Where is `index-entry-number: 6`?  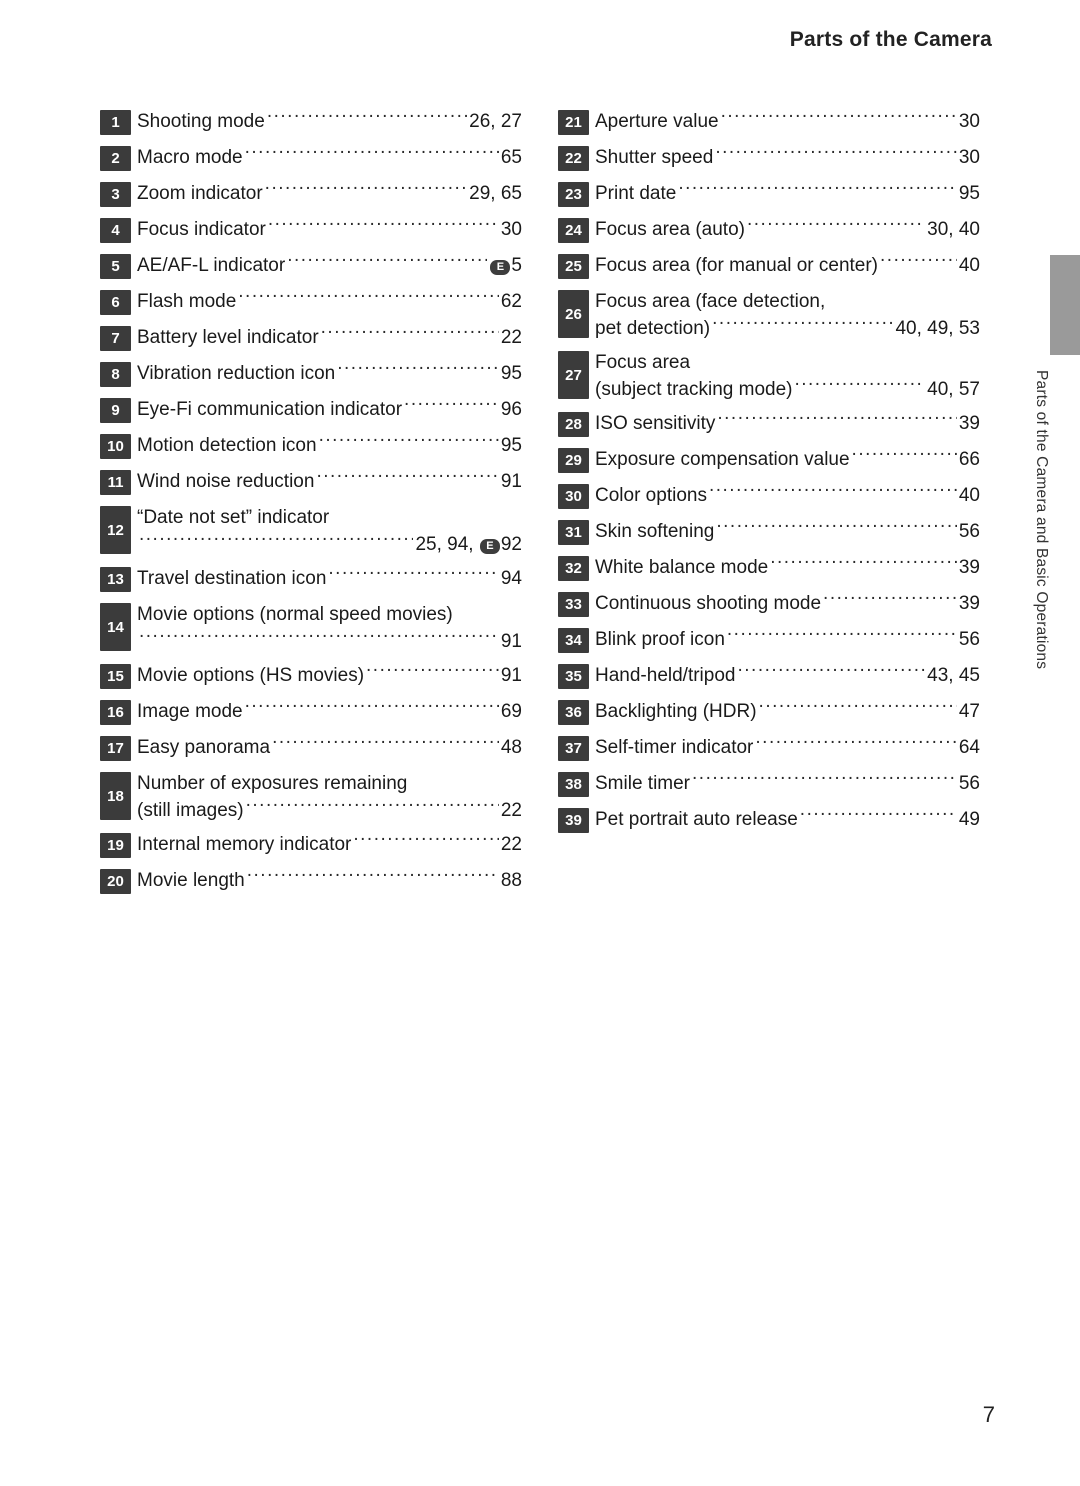 index-entry-number: 6 is located at coordinates (115, 302).